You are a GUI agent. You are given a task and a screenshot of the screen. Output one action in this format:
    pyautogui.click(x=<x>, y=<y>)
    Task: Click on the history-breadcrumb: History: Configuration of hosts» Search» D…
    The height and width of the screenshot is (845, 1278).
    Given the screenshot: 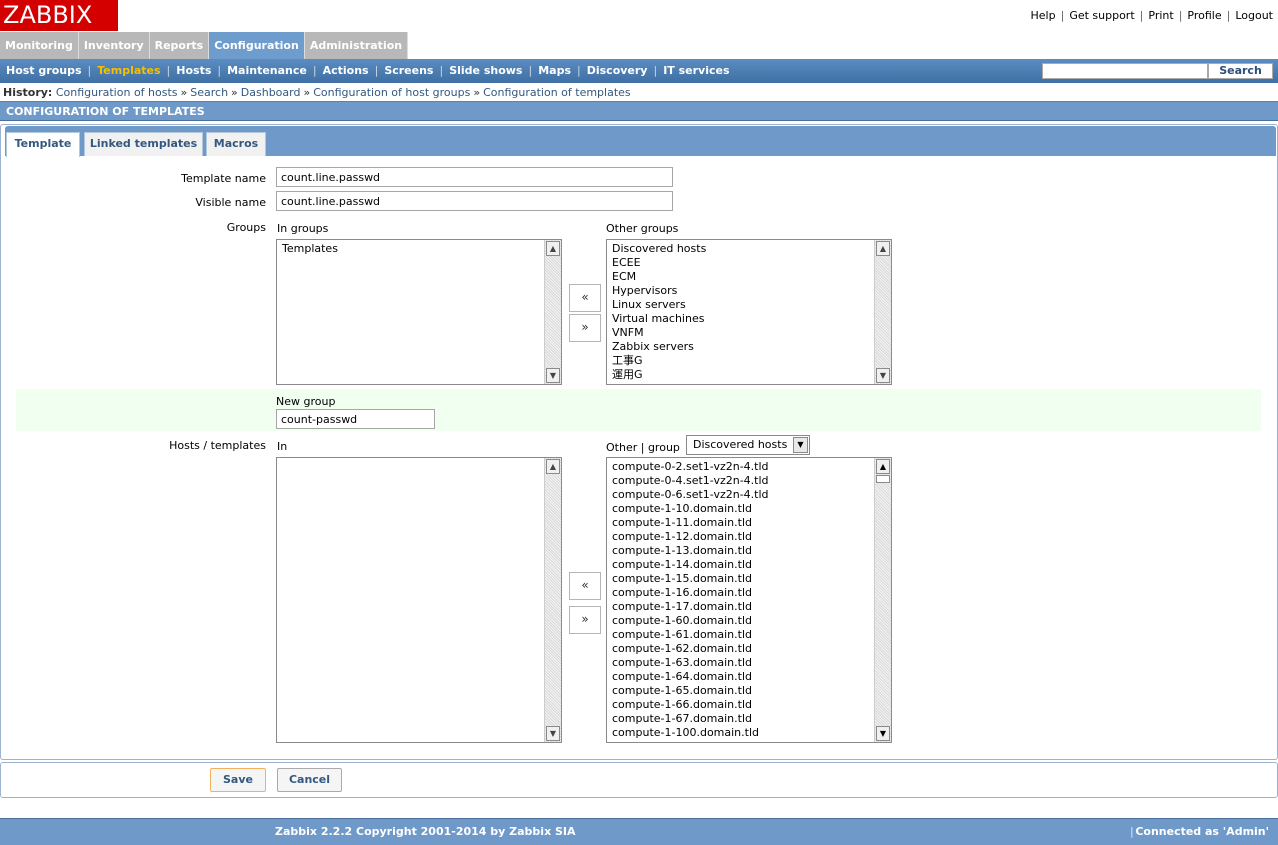 What is the action you would take?
    pyautogui.click(x=317, y=92)
    